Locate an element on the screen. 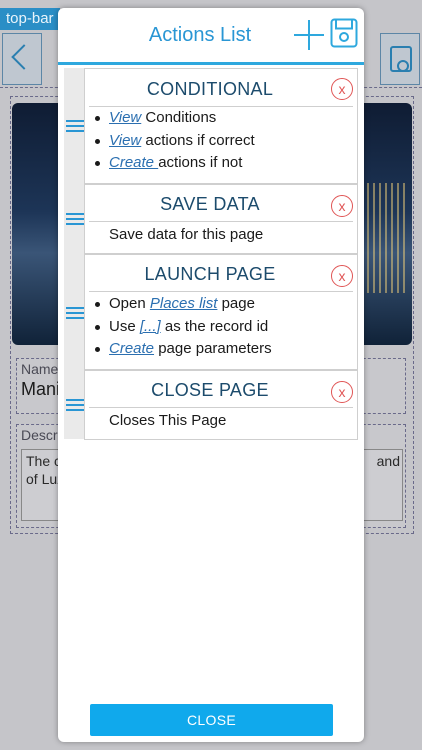 The image size is (422, 750). name-value: Mani is located at coordinates (41, 389).